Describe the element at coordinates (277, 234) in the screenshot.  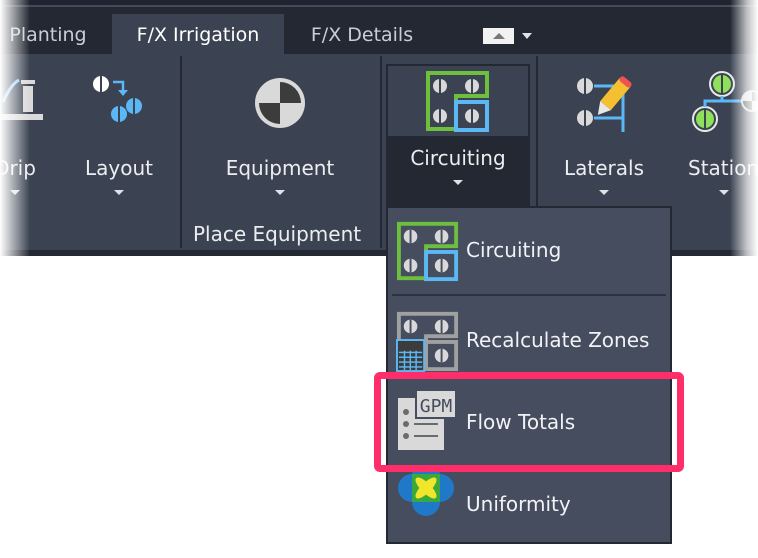
I see `group-label-place-equipment: Place Equipment` at that location.